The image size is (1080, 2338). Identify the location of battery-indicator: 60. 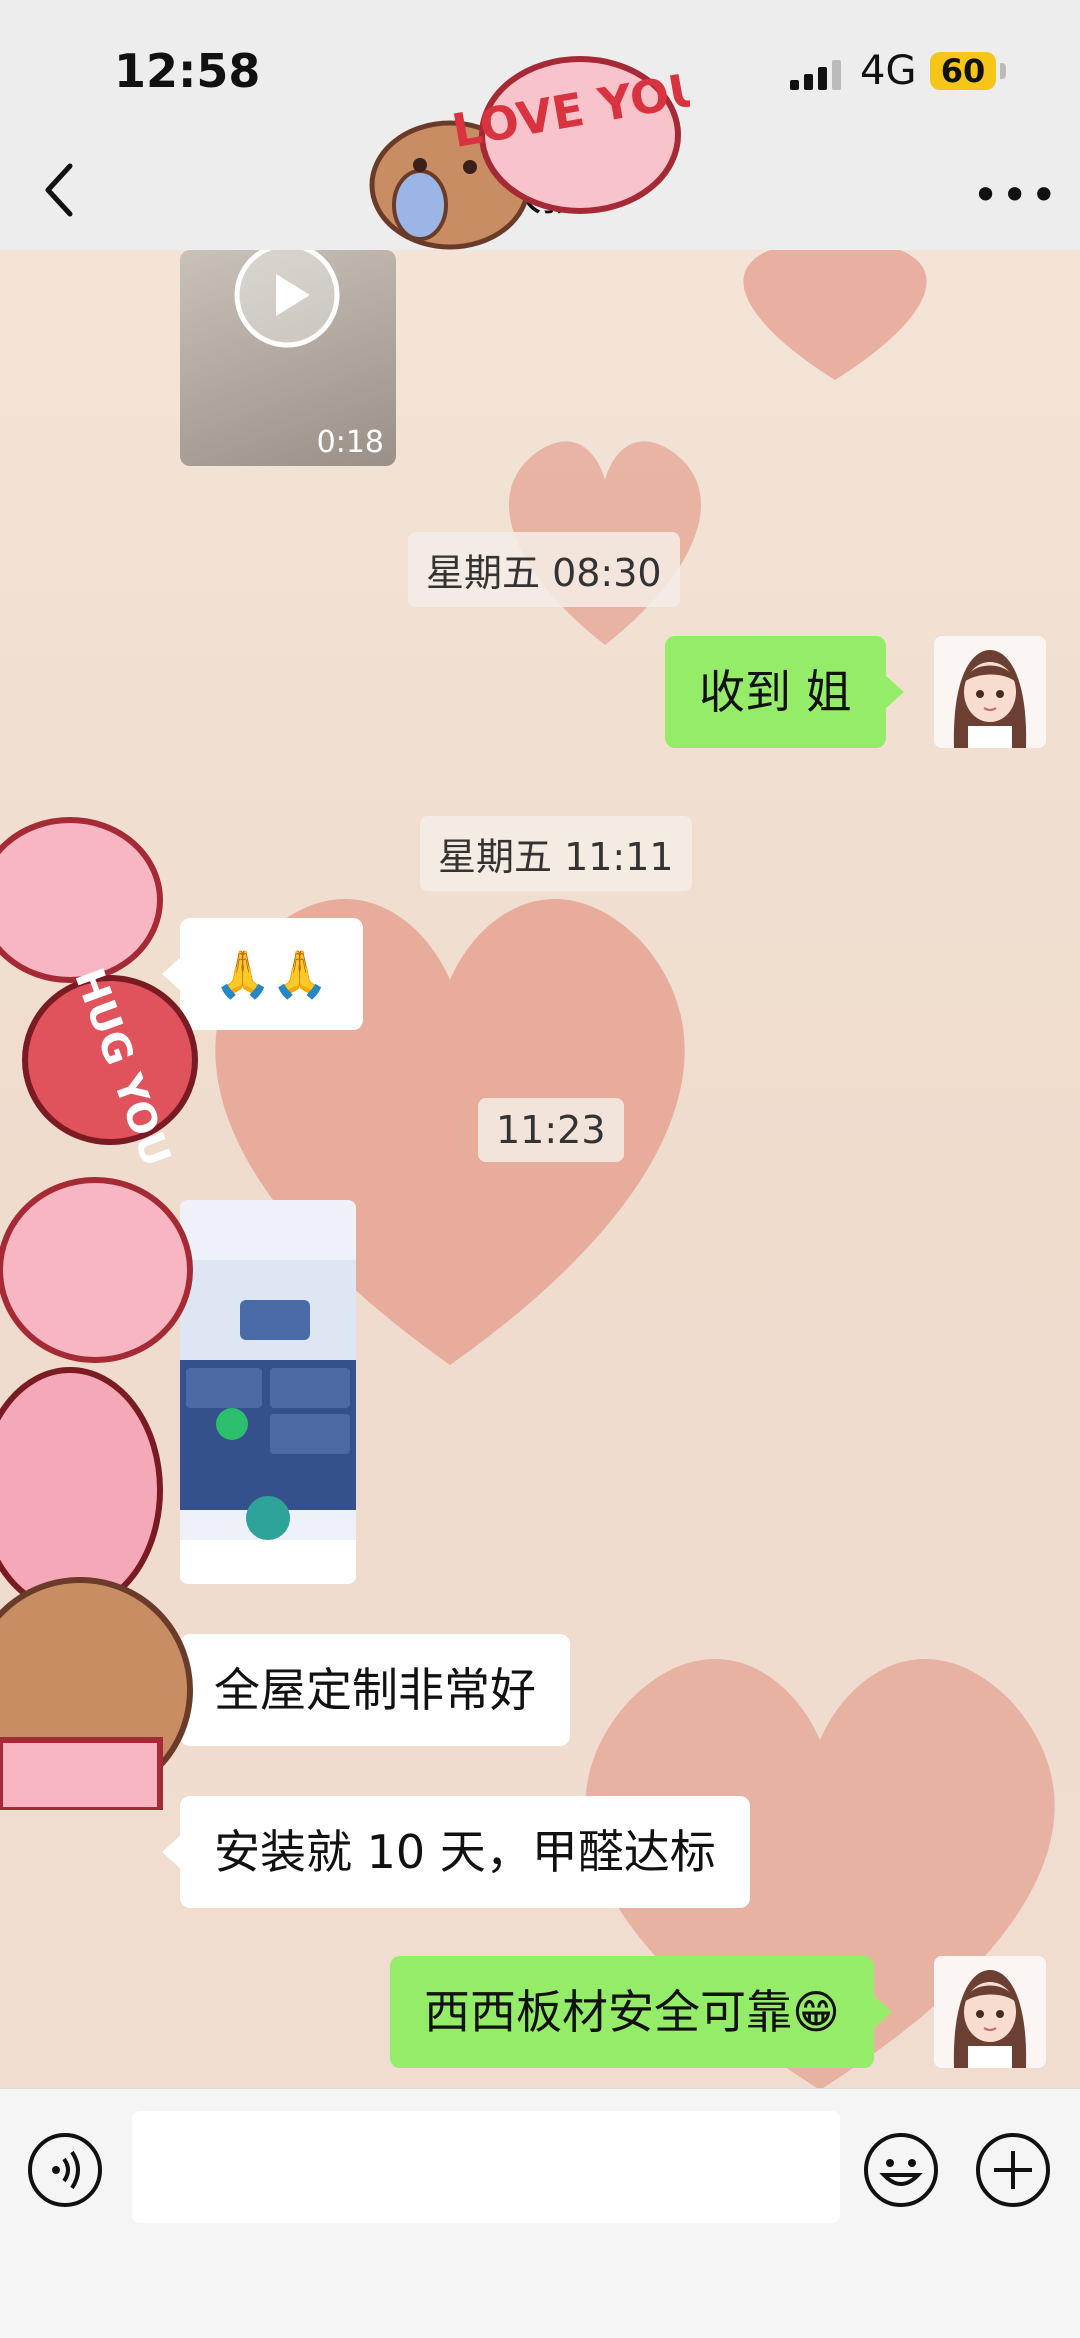
(963, 71).